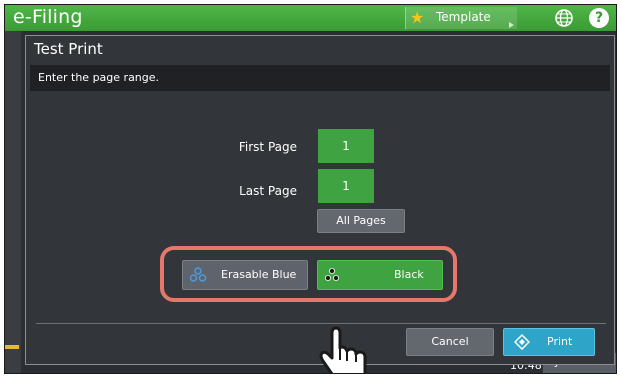 The image size is (621, 378). What do you see at coordinates (13, 202) in the screenshot?
I see `background-panel` at bounding box center [13, 202].